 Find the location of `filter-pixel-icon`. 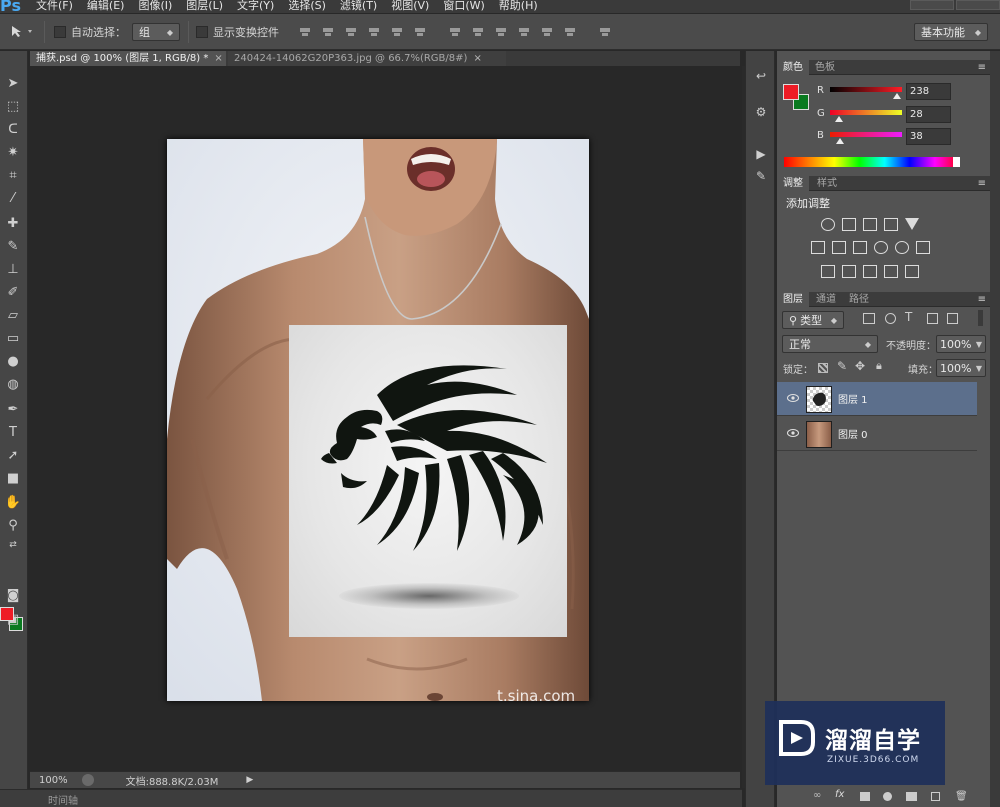

filter-pixel-icon is located at coordinates (869, 318).